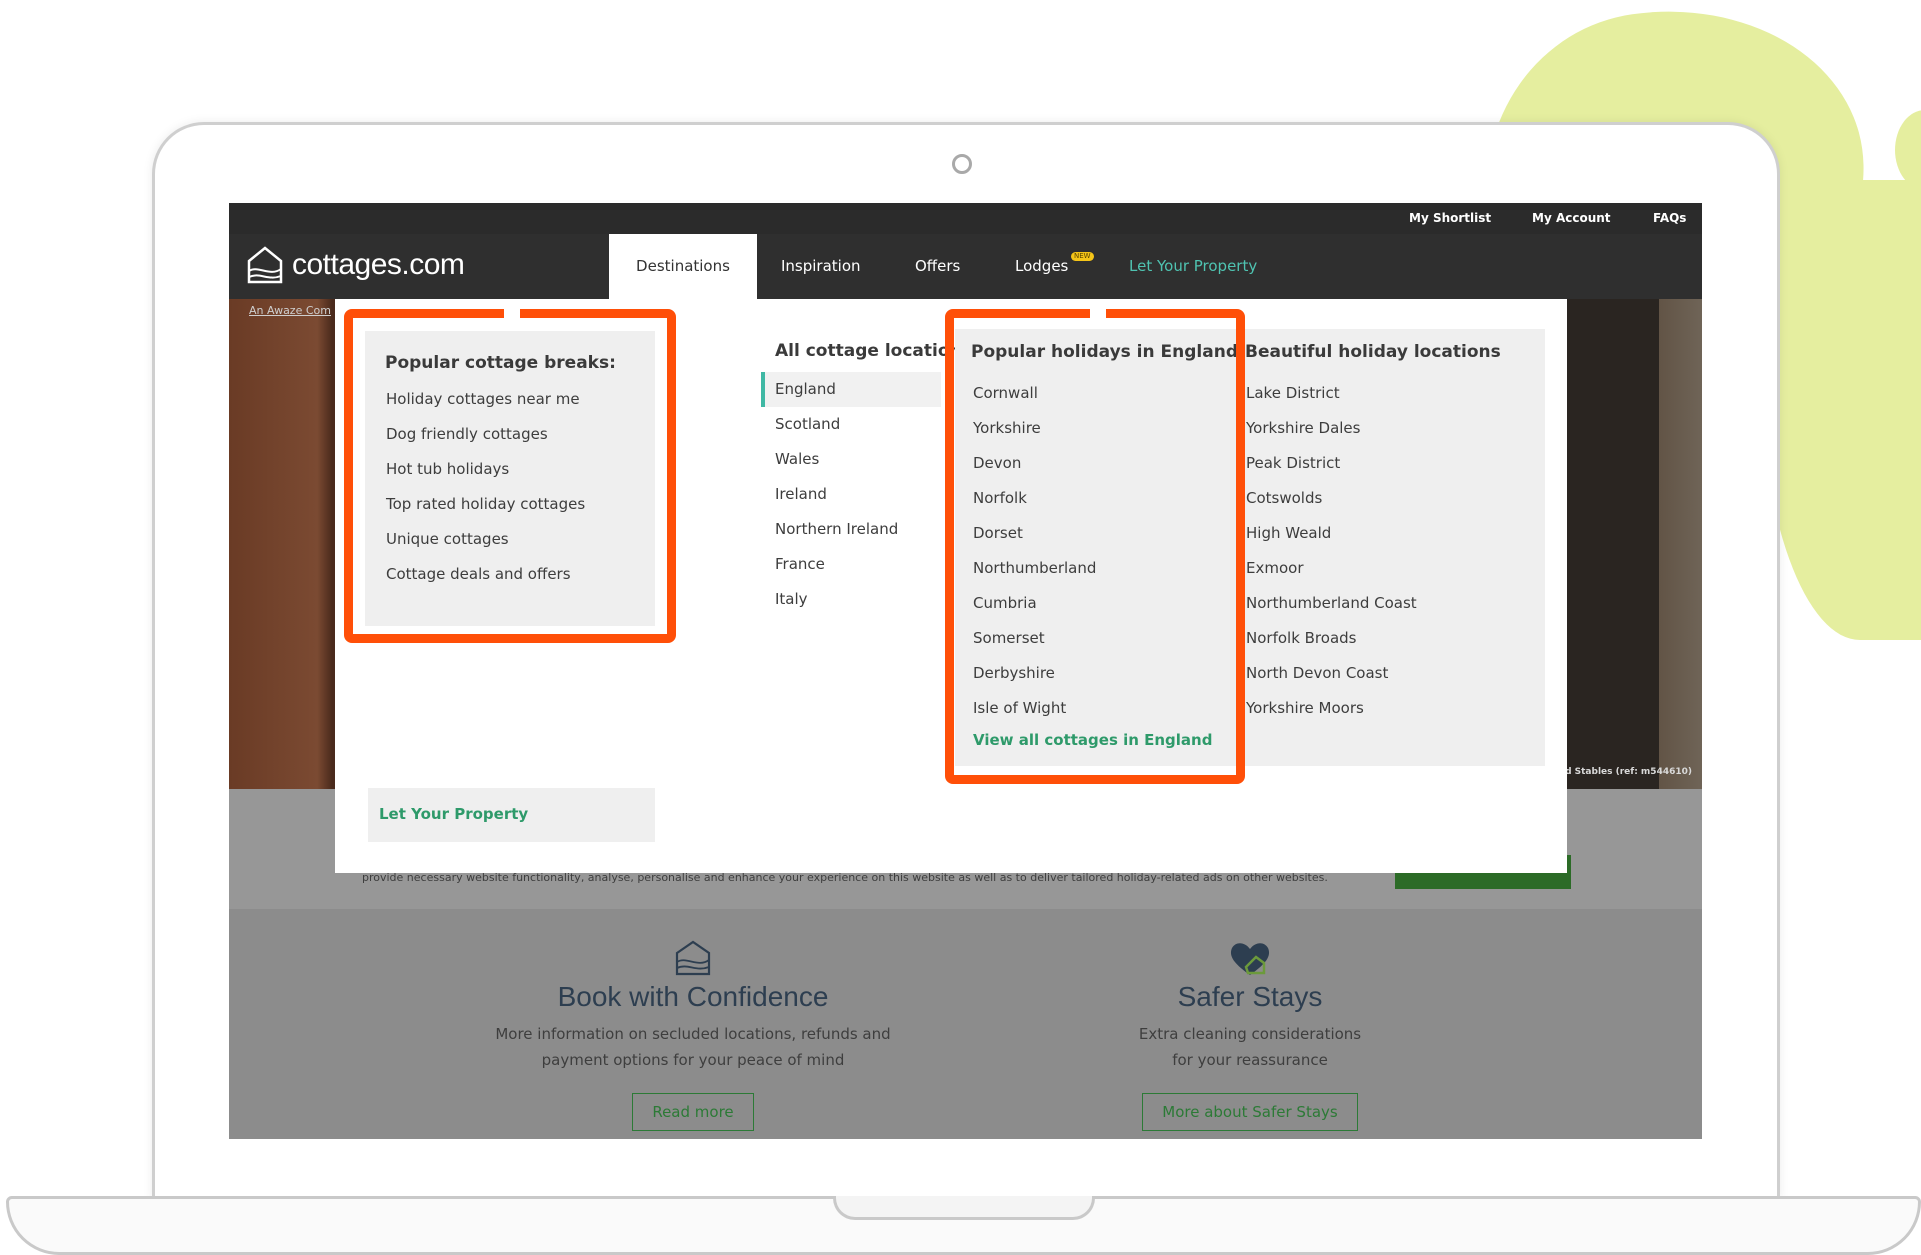 The height and width of the screenshot is (1255, 1921). Describe the element at coordinates (510, 476) in the screenshot. I see `highlight-box-popular-breaks` at that location.